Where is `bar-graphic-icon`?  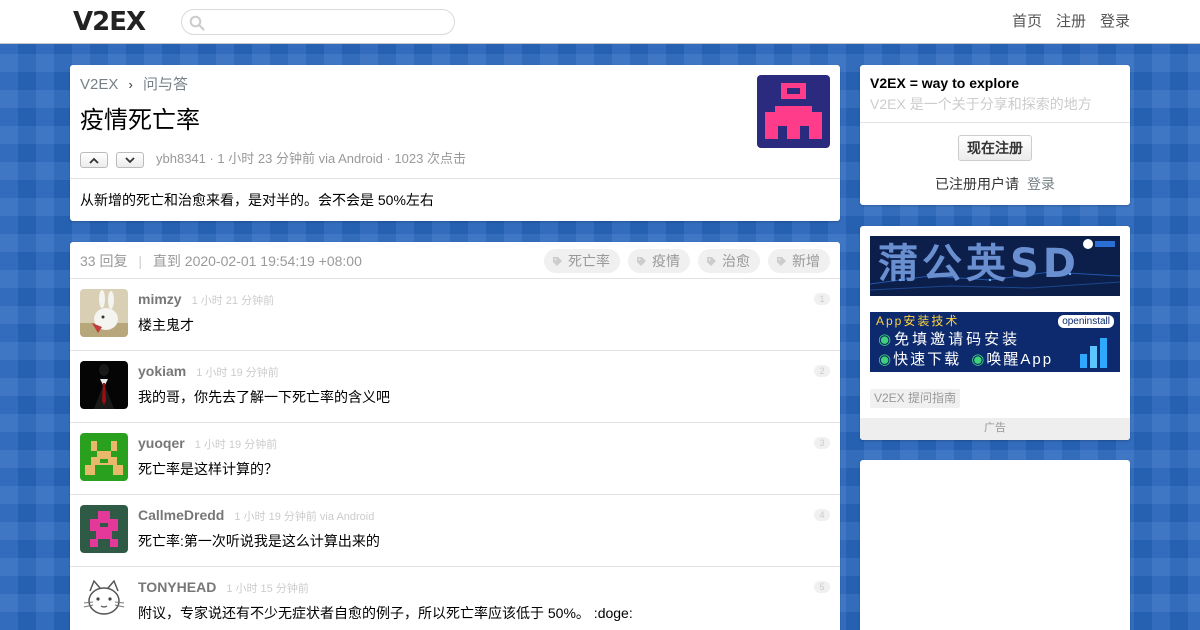
bar-graphic-icon is located at coordinates (1093, 353).